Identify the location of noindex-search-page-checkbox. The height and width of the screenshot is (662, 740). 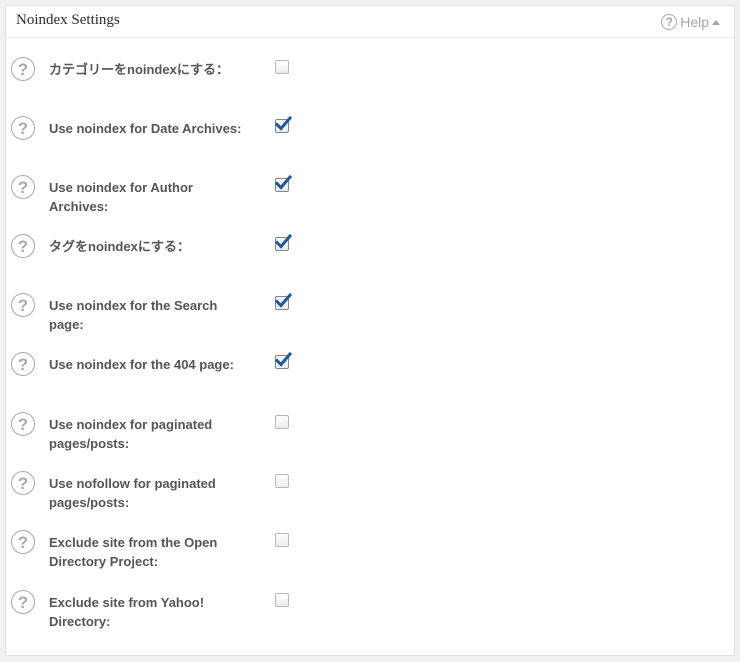
(283, 301).